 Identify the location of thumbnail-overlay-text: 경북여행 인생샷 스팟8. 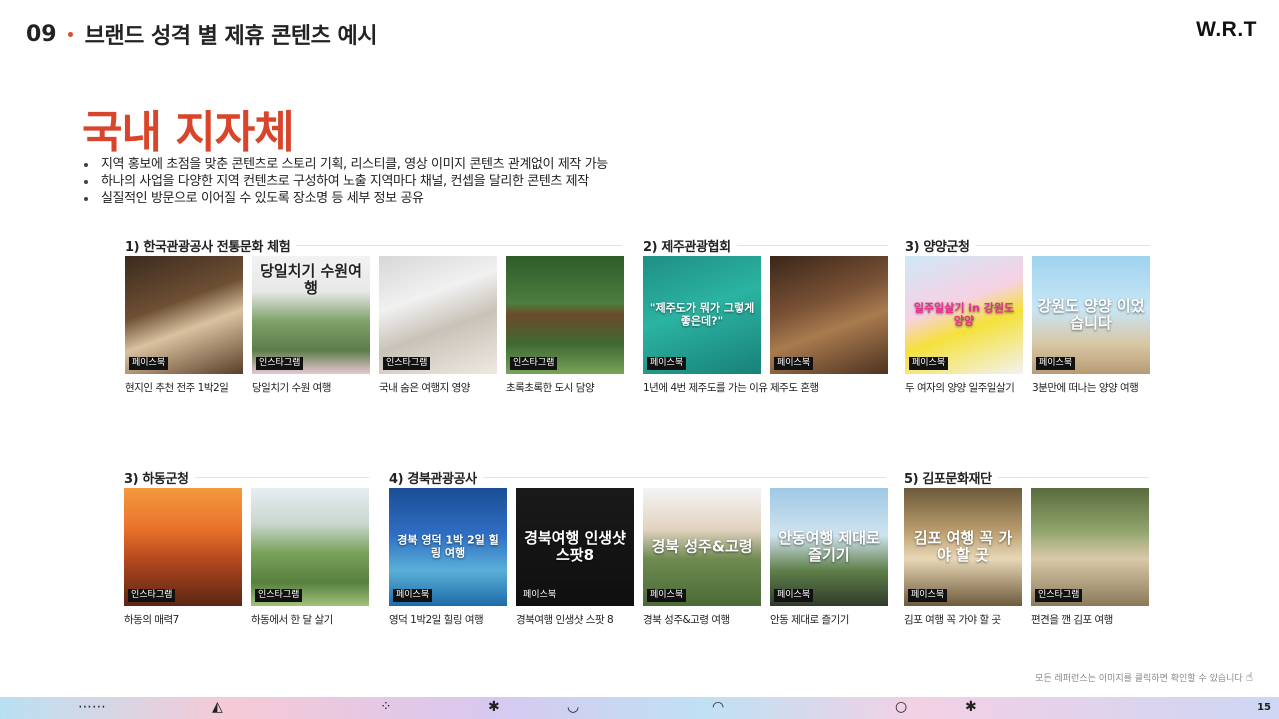
(575, 546).